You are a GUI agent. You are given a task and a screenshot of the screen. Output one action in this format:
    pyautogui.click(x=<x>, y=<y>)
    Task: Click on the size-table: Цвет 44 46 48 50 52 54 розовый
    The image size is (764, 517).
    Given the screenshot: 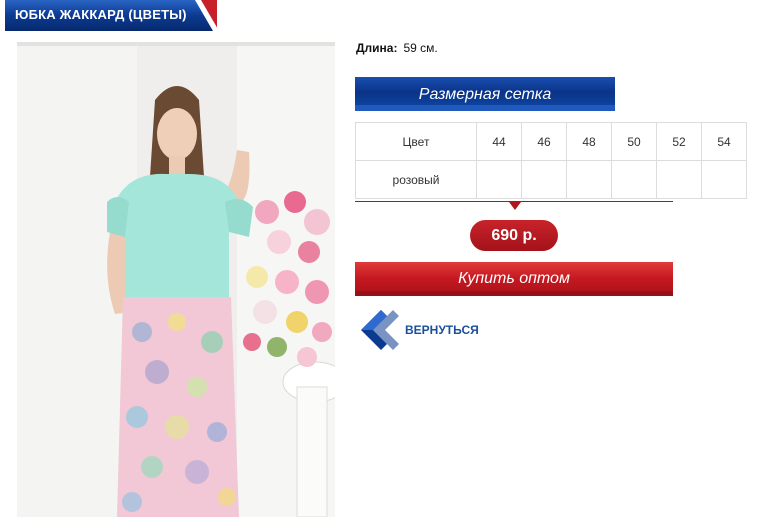 What is the action you would take?
    pyautogui.click(x=551, y=160)
    